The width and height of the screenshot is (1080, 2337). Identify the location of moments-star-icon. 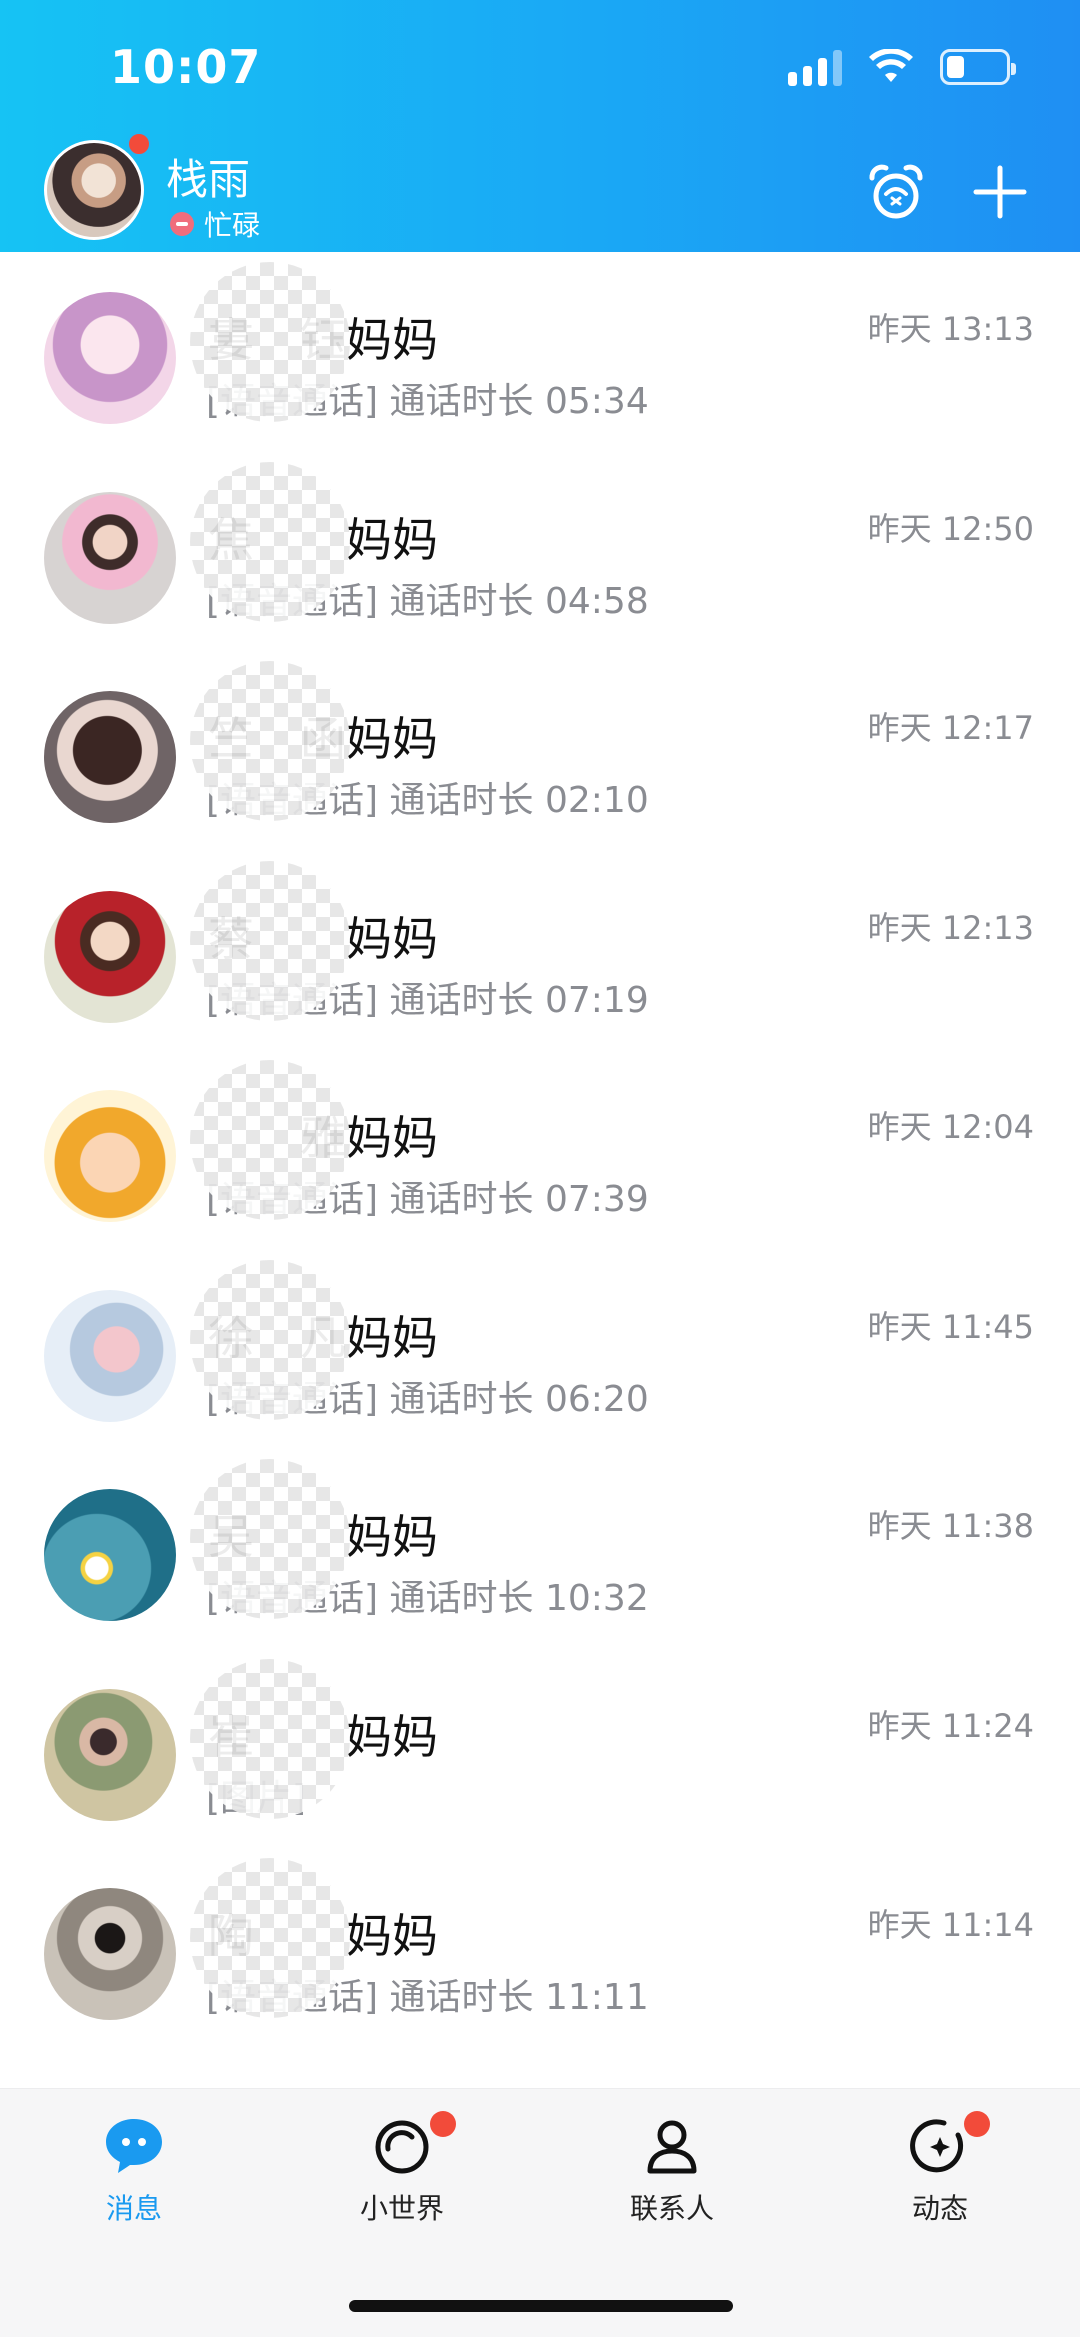
(937, 2146).